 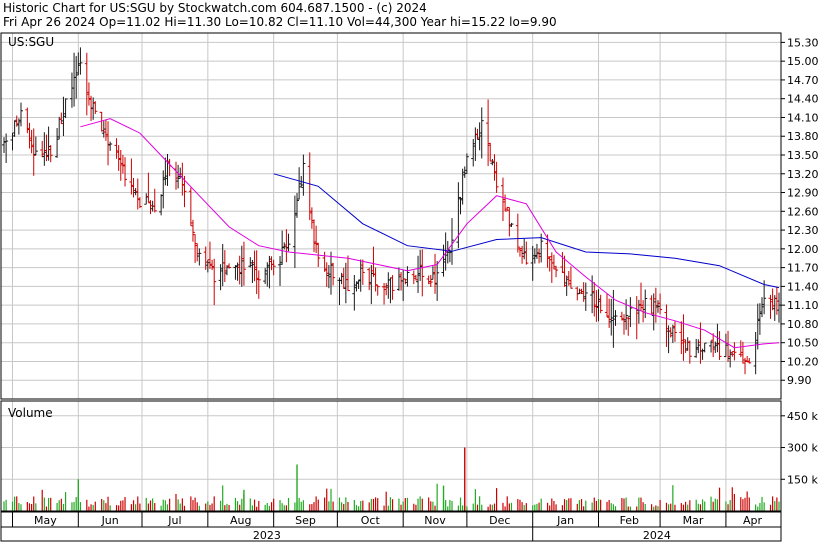 I want to click on volume-axis-ticks: 450 k 300 k 150 k, so click(x=799, y=448).